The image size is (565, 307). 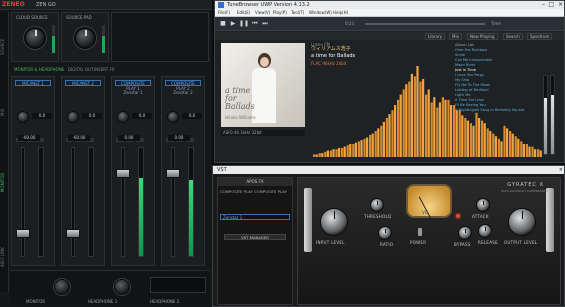 I want to click on side-tab-source: SOURCE, so click(x=4, y=47).